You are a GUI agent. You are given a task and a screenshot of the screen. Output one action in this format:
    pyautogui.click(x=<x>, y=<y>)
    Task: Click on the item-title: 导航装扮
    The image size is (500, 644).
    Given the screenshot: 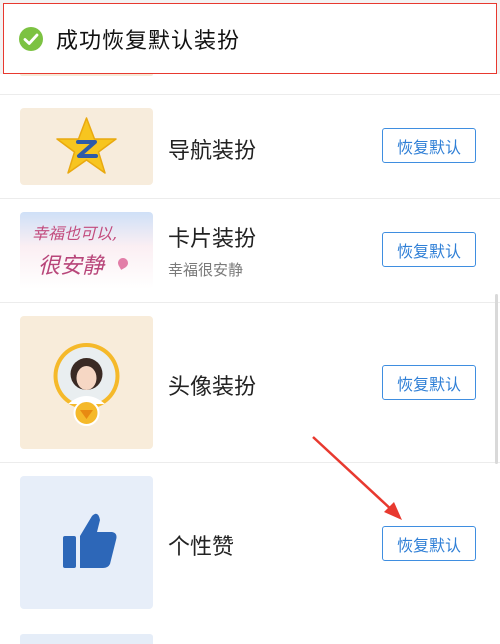 What is the action you would take?
    pyautogui.click(x=212, y=151)
    